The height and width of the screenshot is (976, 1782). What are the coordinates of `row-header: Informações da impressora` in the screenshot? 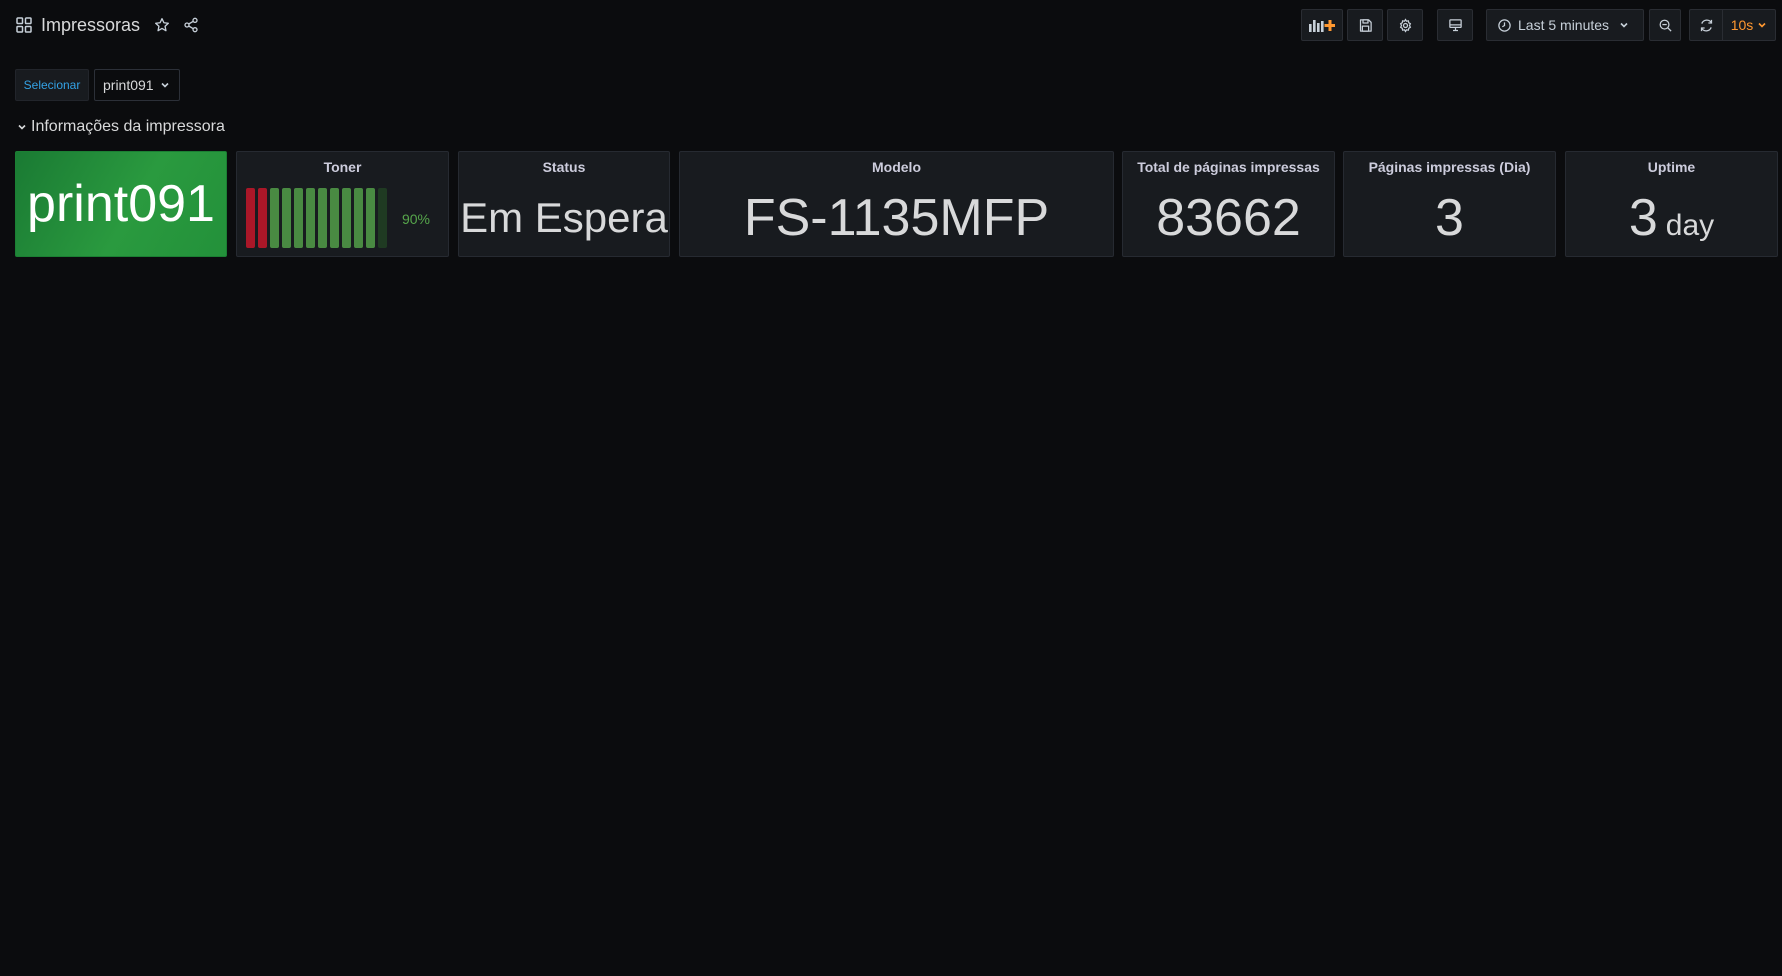 It's located at (121, 127).